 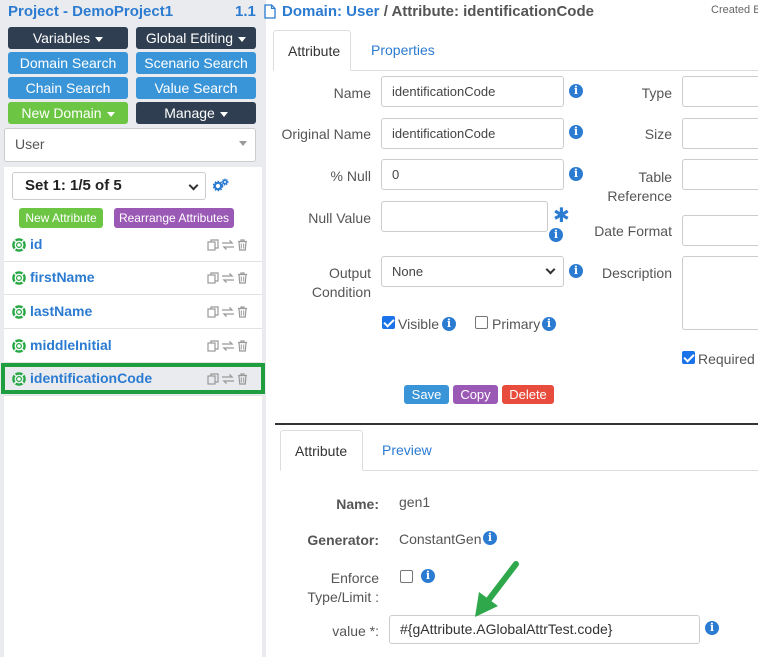 I want to click on attribute-list-item: lastName, so click(x=133, y=312).